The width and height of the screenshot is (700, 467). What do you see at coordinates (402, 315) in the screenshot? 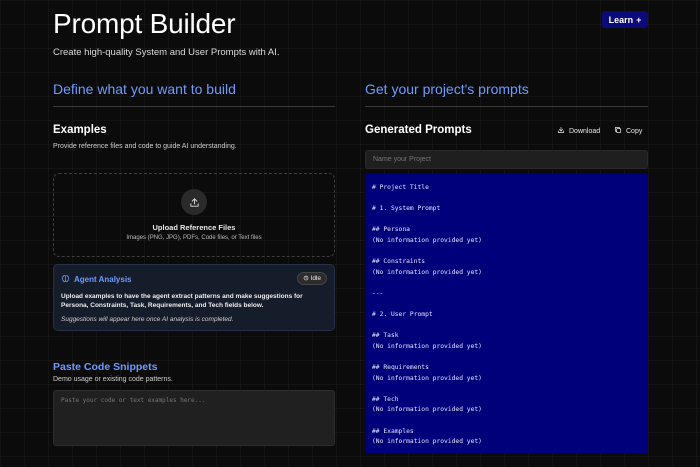
I see `prompt-line: # 2. User Prompt` at bounding box center [402, 315].